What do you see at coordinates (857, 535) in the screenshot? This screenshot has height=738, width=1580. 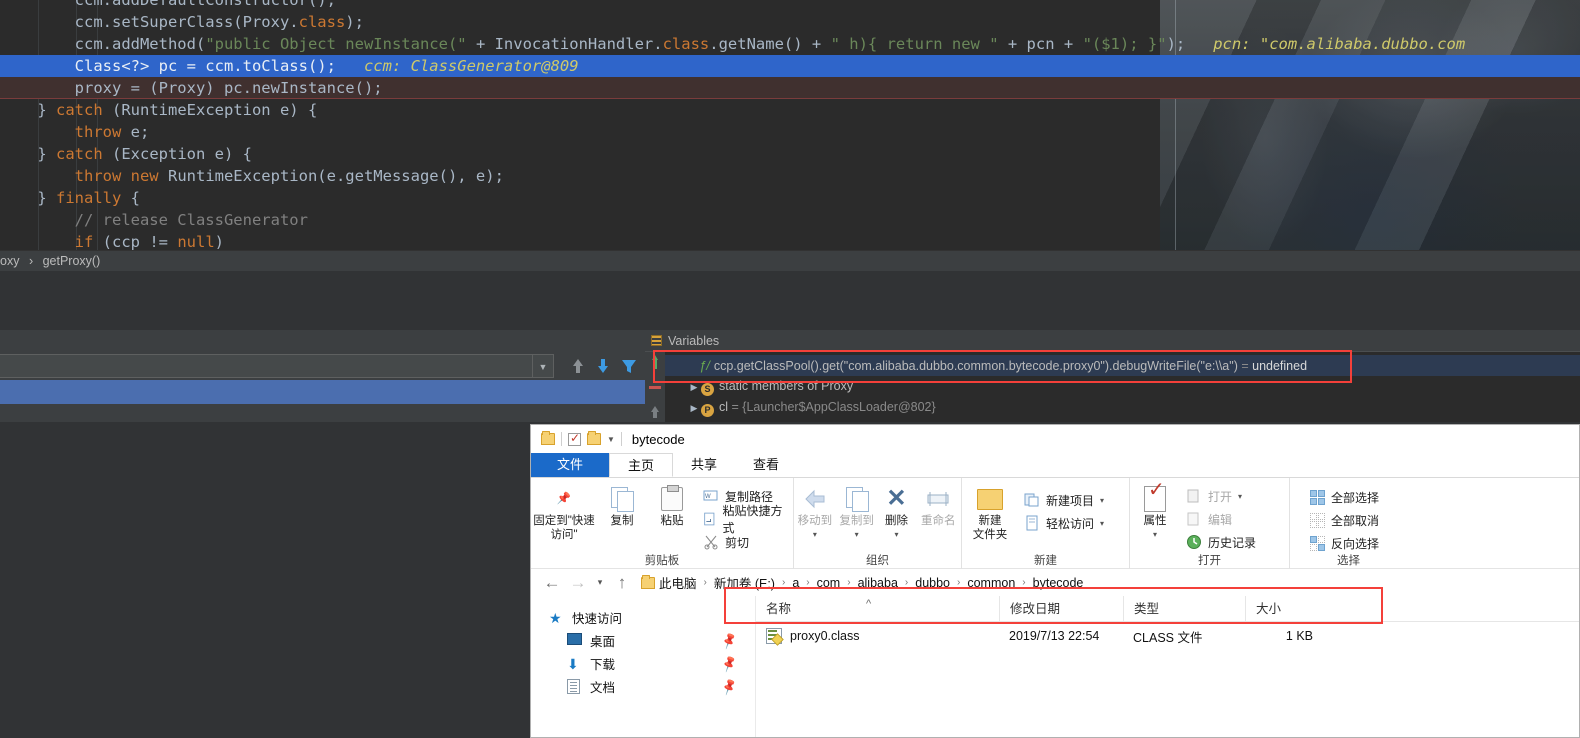 I see `copy-to-caret-icon: ▾` at bounding box center [857, 535].